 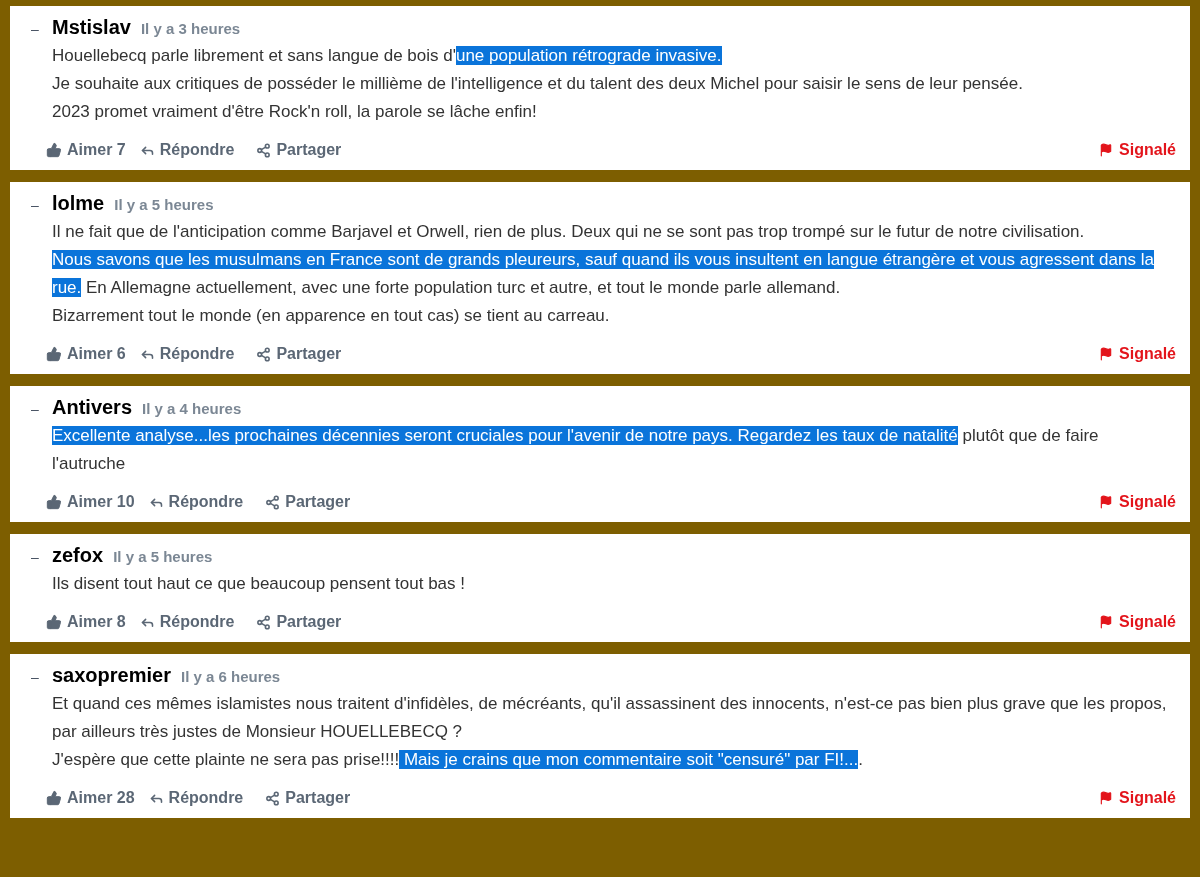 I want to click on author-name: saxopremier, so click(x=111, y=675).